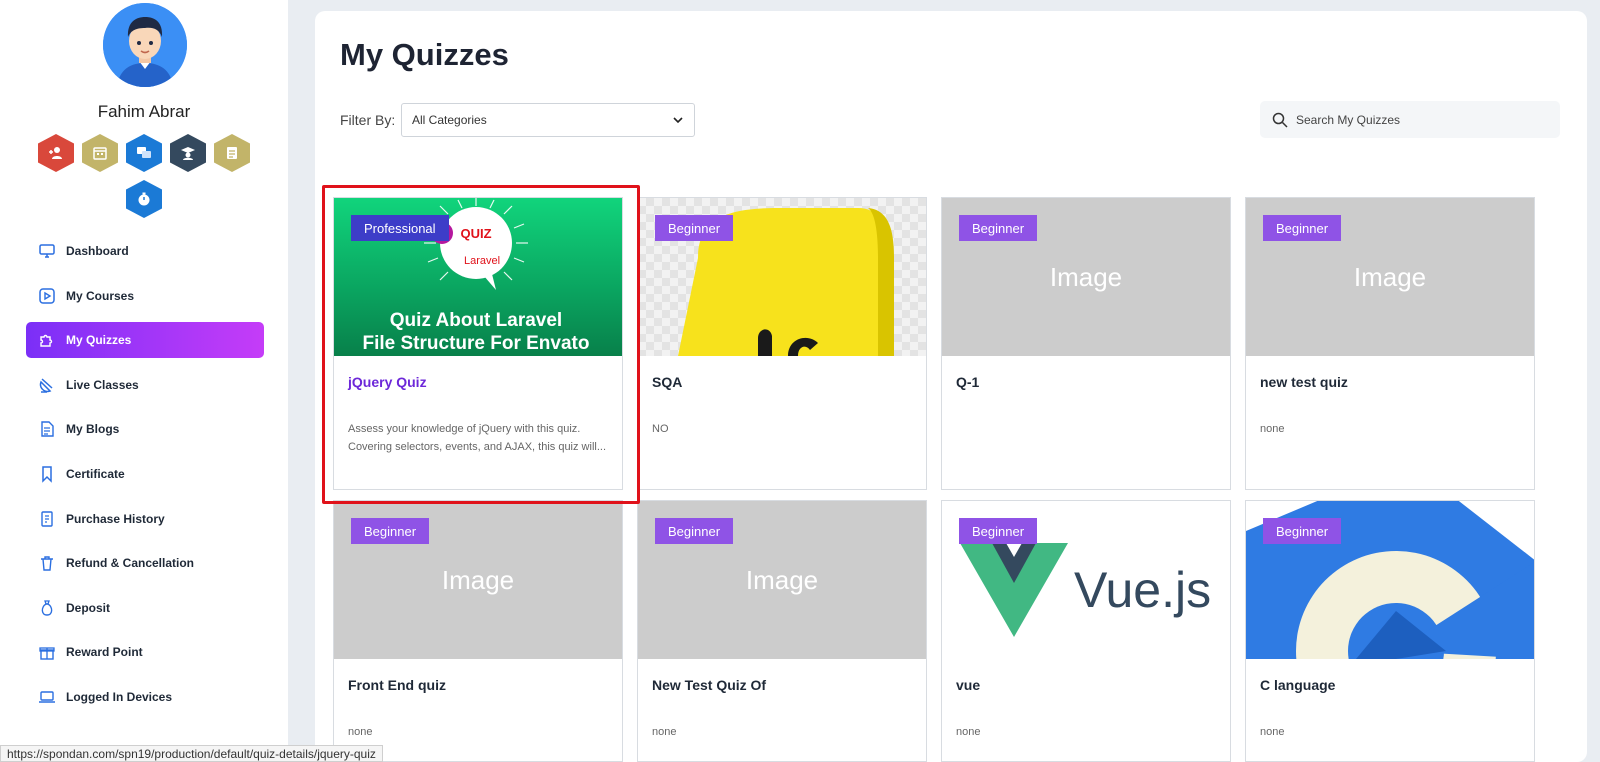 The height and width of the screenshot is (762, 1600). I want to click on quiz-title: jQuery Quiz, so click(387, 382).